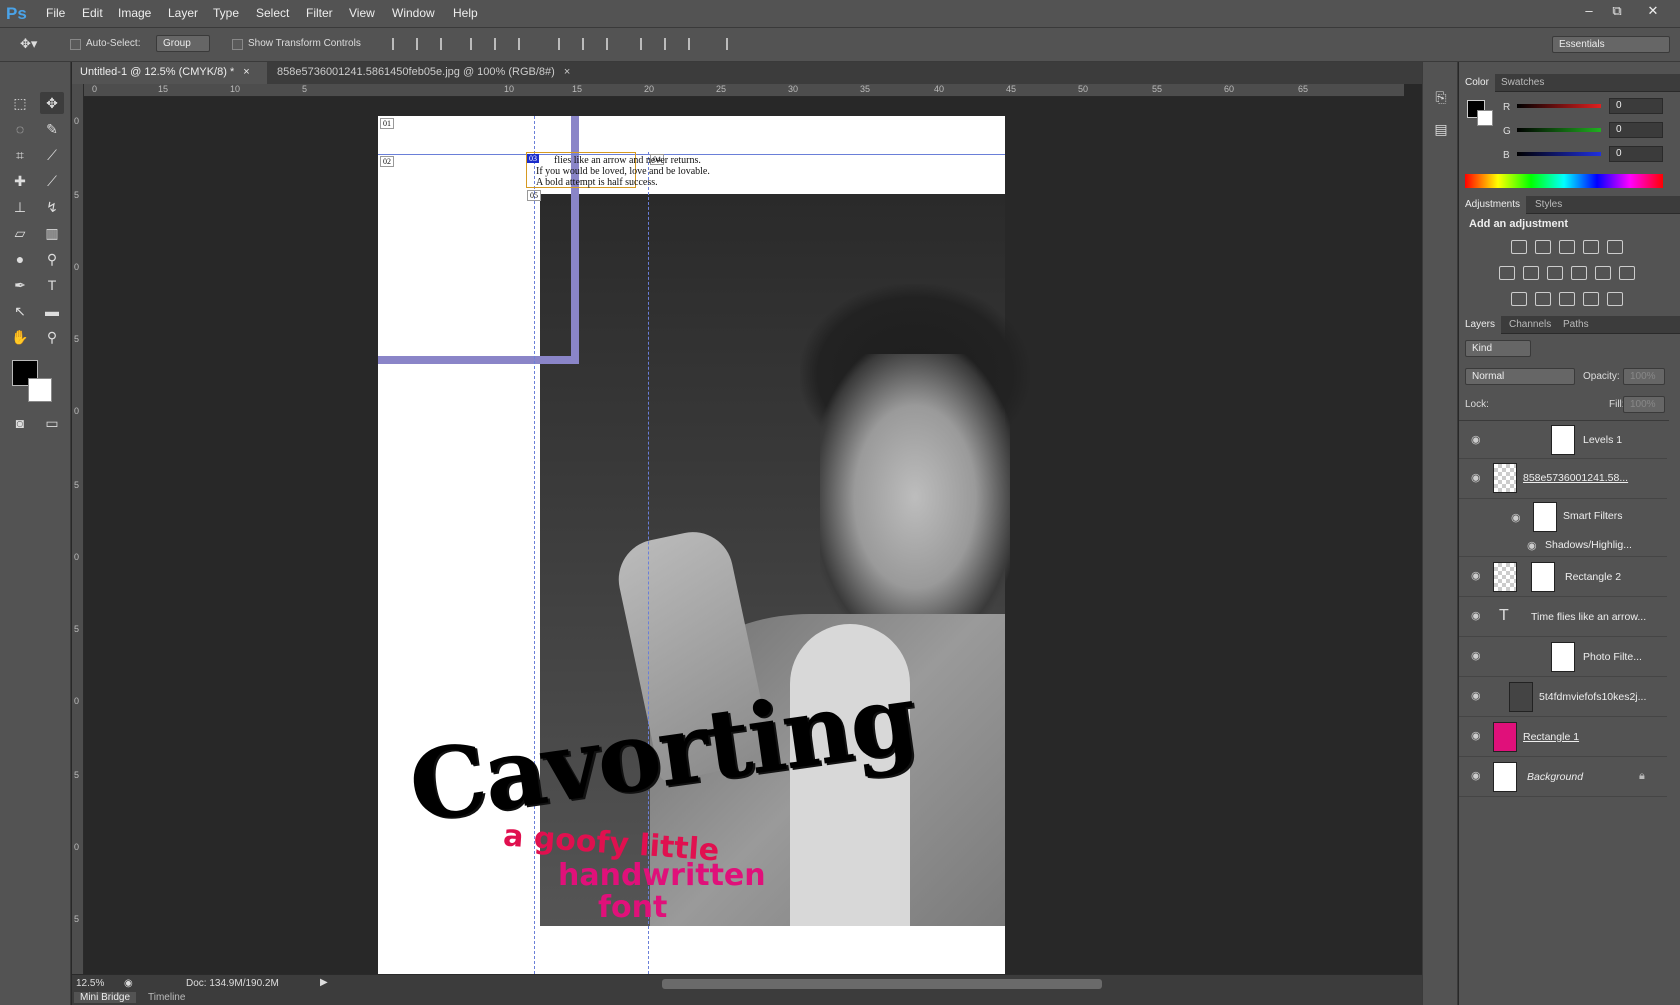 This screenshot has height=1005, width=1680. What do you see at coordinates (387, 161) in the screenshot?
I see `slice-label: 02` at bounding box center [387, 161].